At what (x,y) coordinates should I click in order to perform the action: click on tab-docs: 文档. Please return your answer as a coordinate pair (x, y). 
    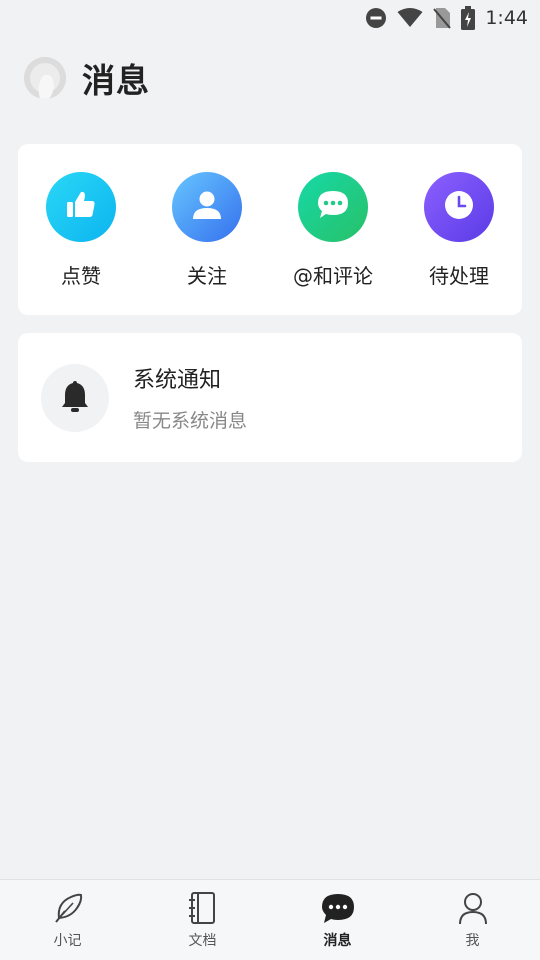
    Looking at the image, I should click on (202, 920).